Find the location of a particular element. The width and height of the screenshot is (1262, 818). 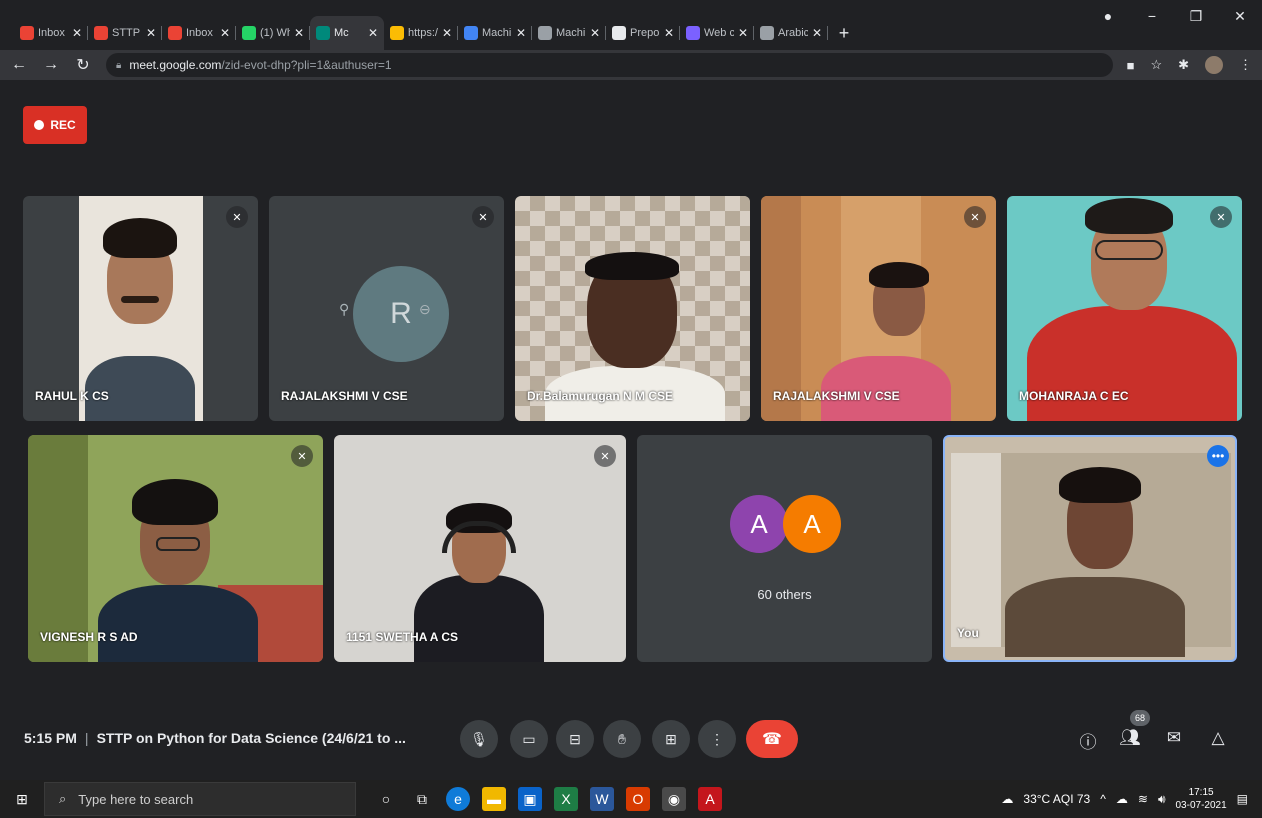

participant-name: RAHUL K CS is located at coordinates (72, 396).